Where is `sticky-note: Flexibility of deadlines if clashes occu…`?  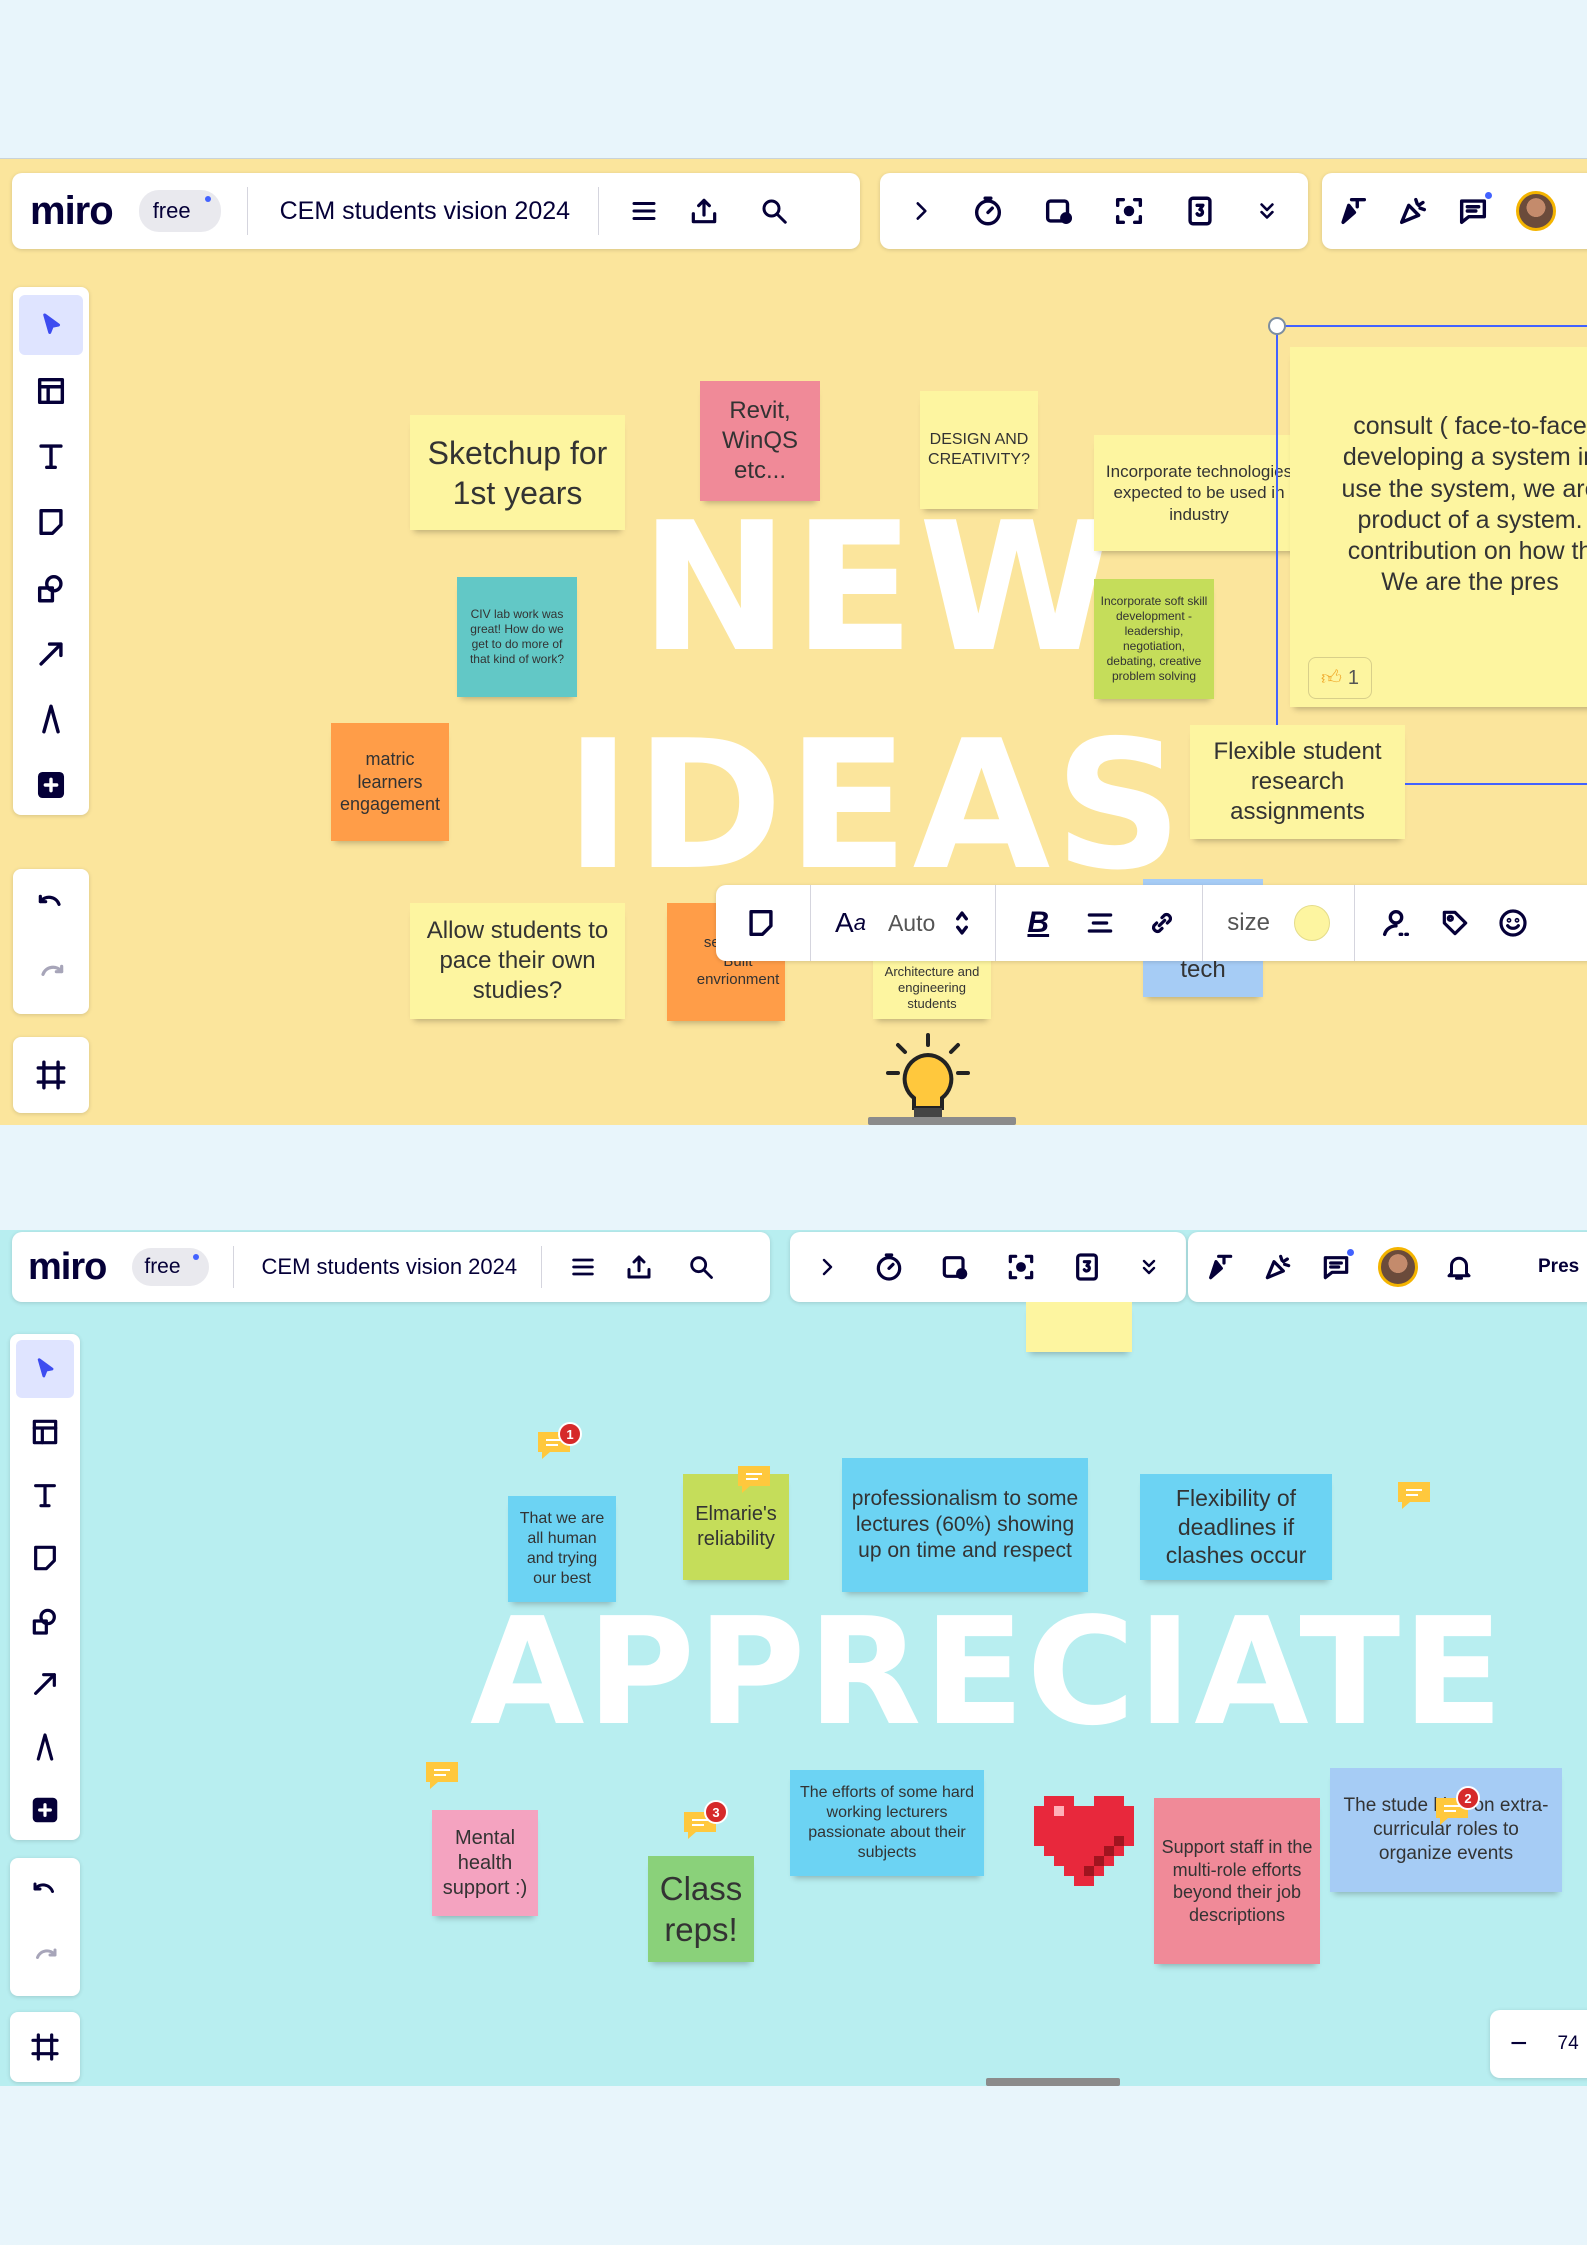 sticky-note: Flexibility of deadlines if clashes occu… is located at coordinates (1236, 1527).